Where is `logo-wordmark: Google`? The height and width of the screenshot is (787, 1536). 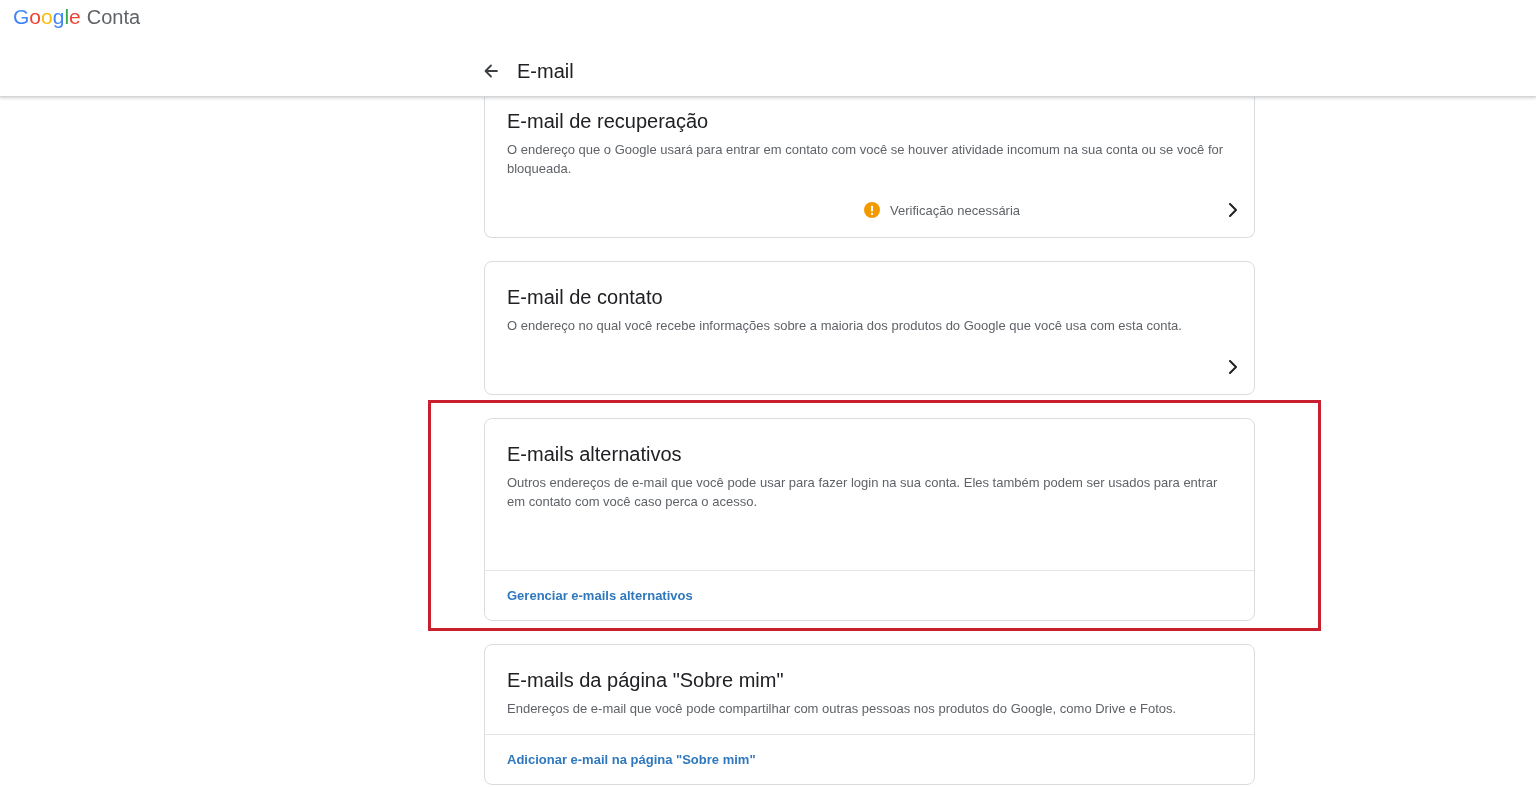 logo-wordmark: Google is located at coordinates (47, 17).